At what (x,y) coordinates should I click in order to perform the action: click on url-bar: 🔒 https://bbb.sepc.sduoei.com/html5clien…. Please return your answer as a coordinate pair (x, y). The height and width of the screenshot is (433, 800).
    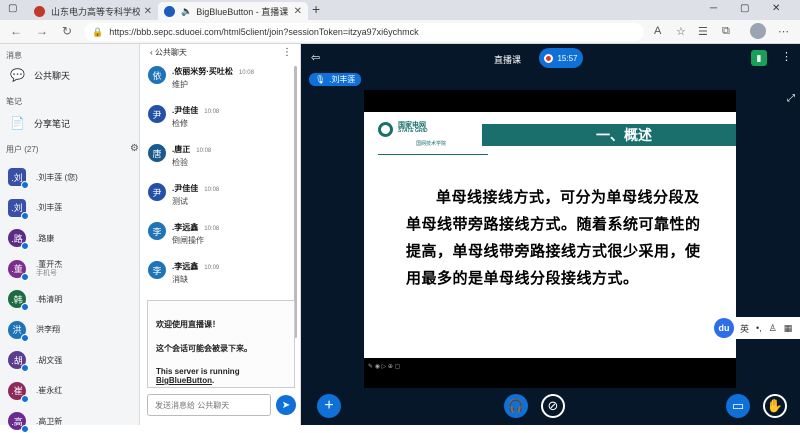
    Looking at the image, I should click on (364, 32).